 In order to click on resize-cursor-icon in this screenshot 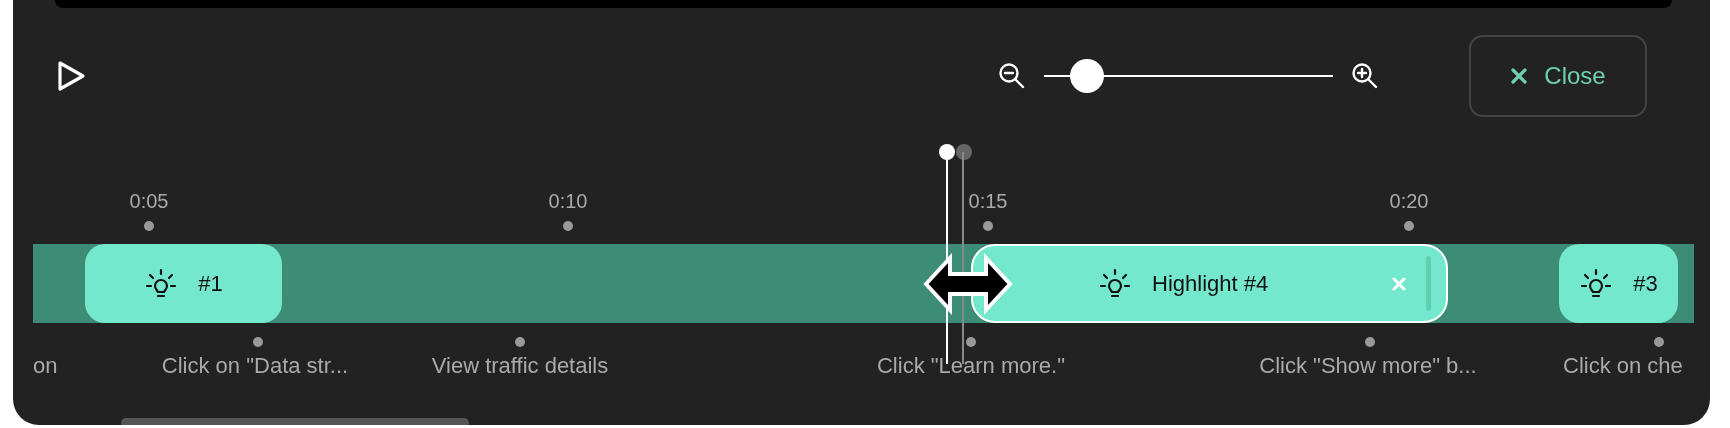, I will do `click(968, 284)`.